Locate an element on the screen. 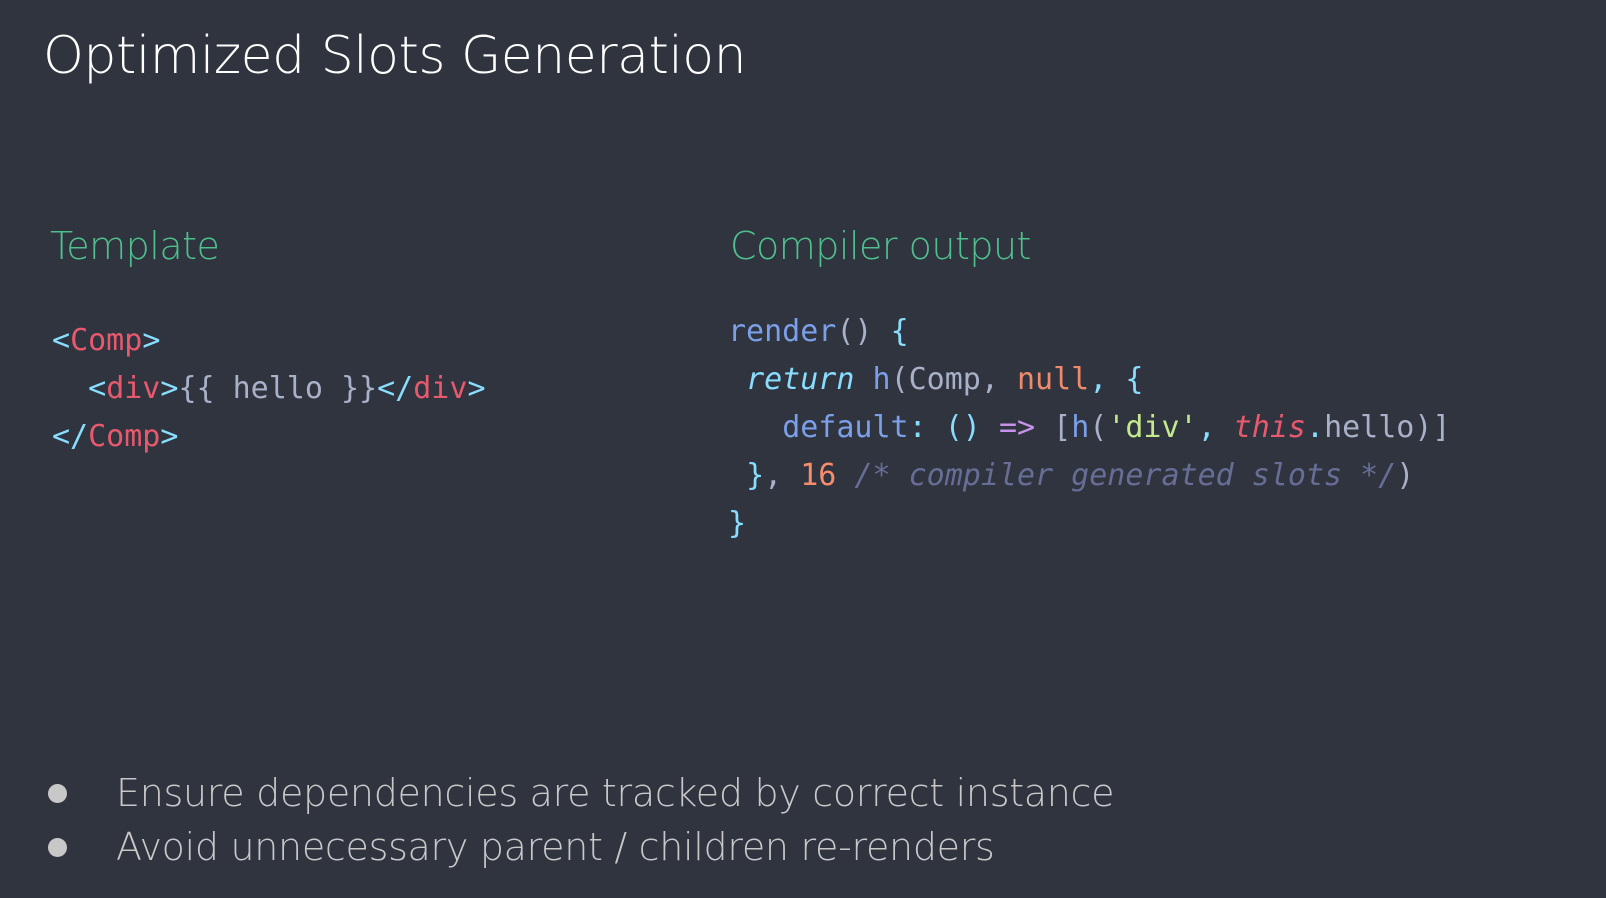  slide-title: Optimized Slots Generation is located at coordinates (395, 56).